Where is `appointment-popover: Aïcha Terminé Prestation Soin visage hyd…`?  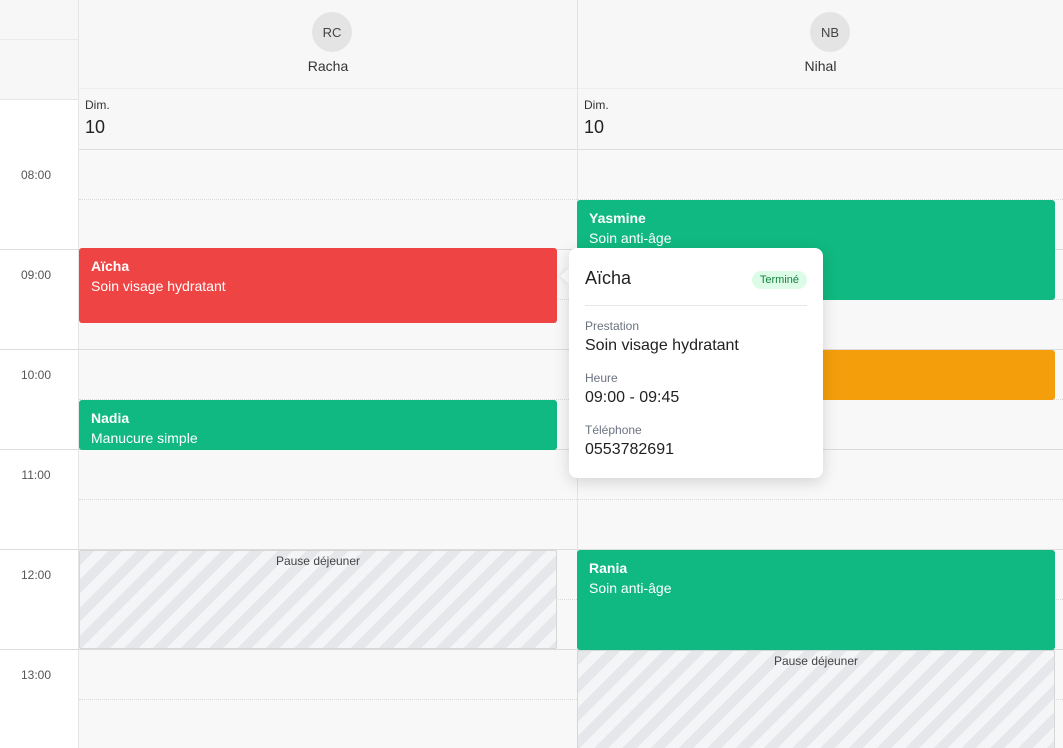 appointment-popover: Aïcha Terminé Prestation Soin visage hyd… is located at coordinates (696, 363).